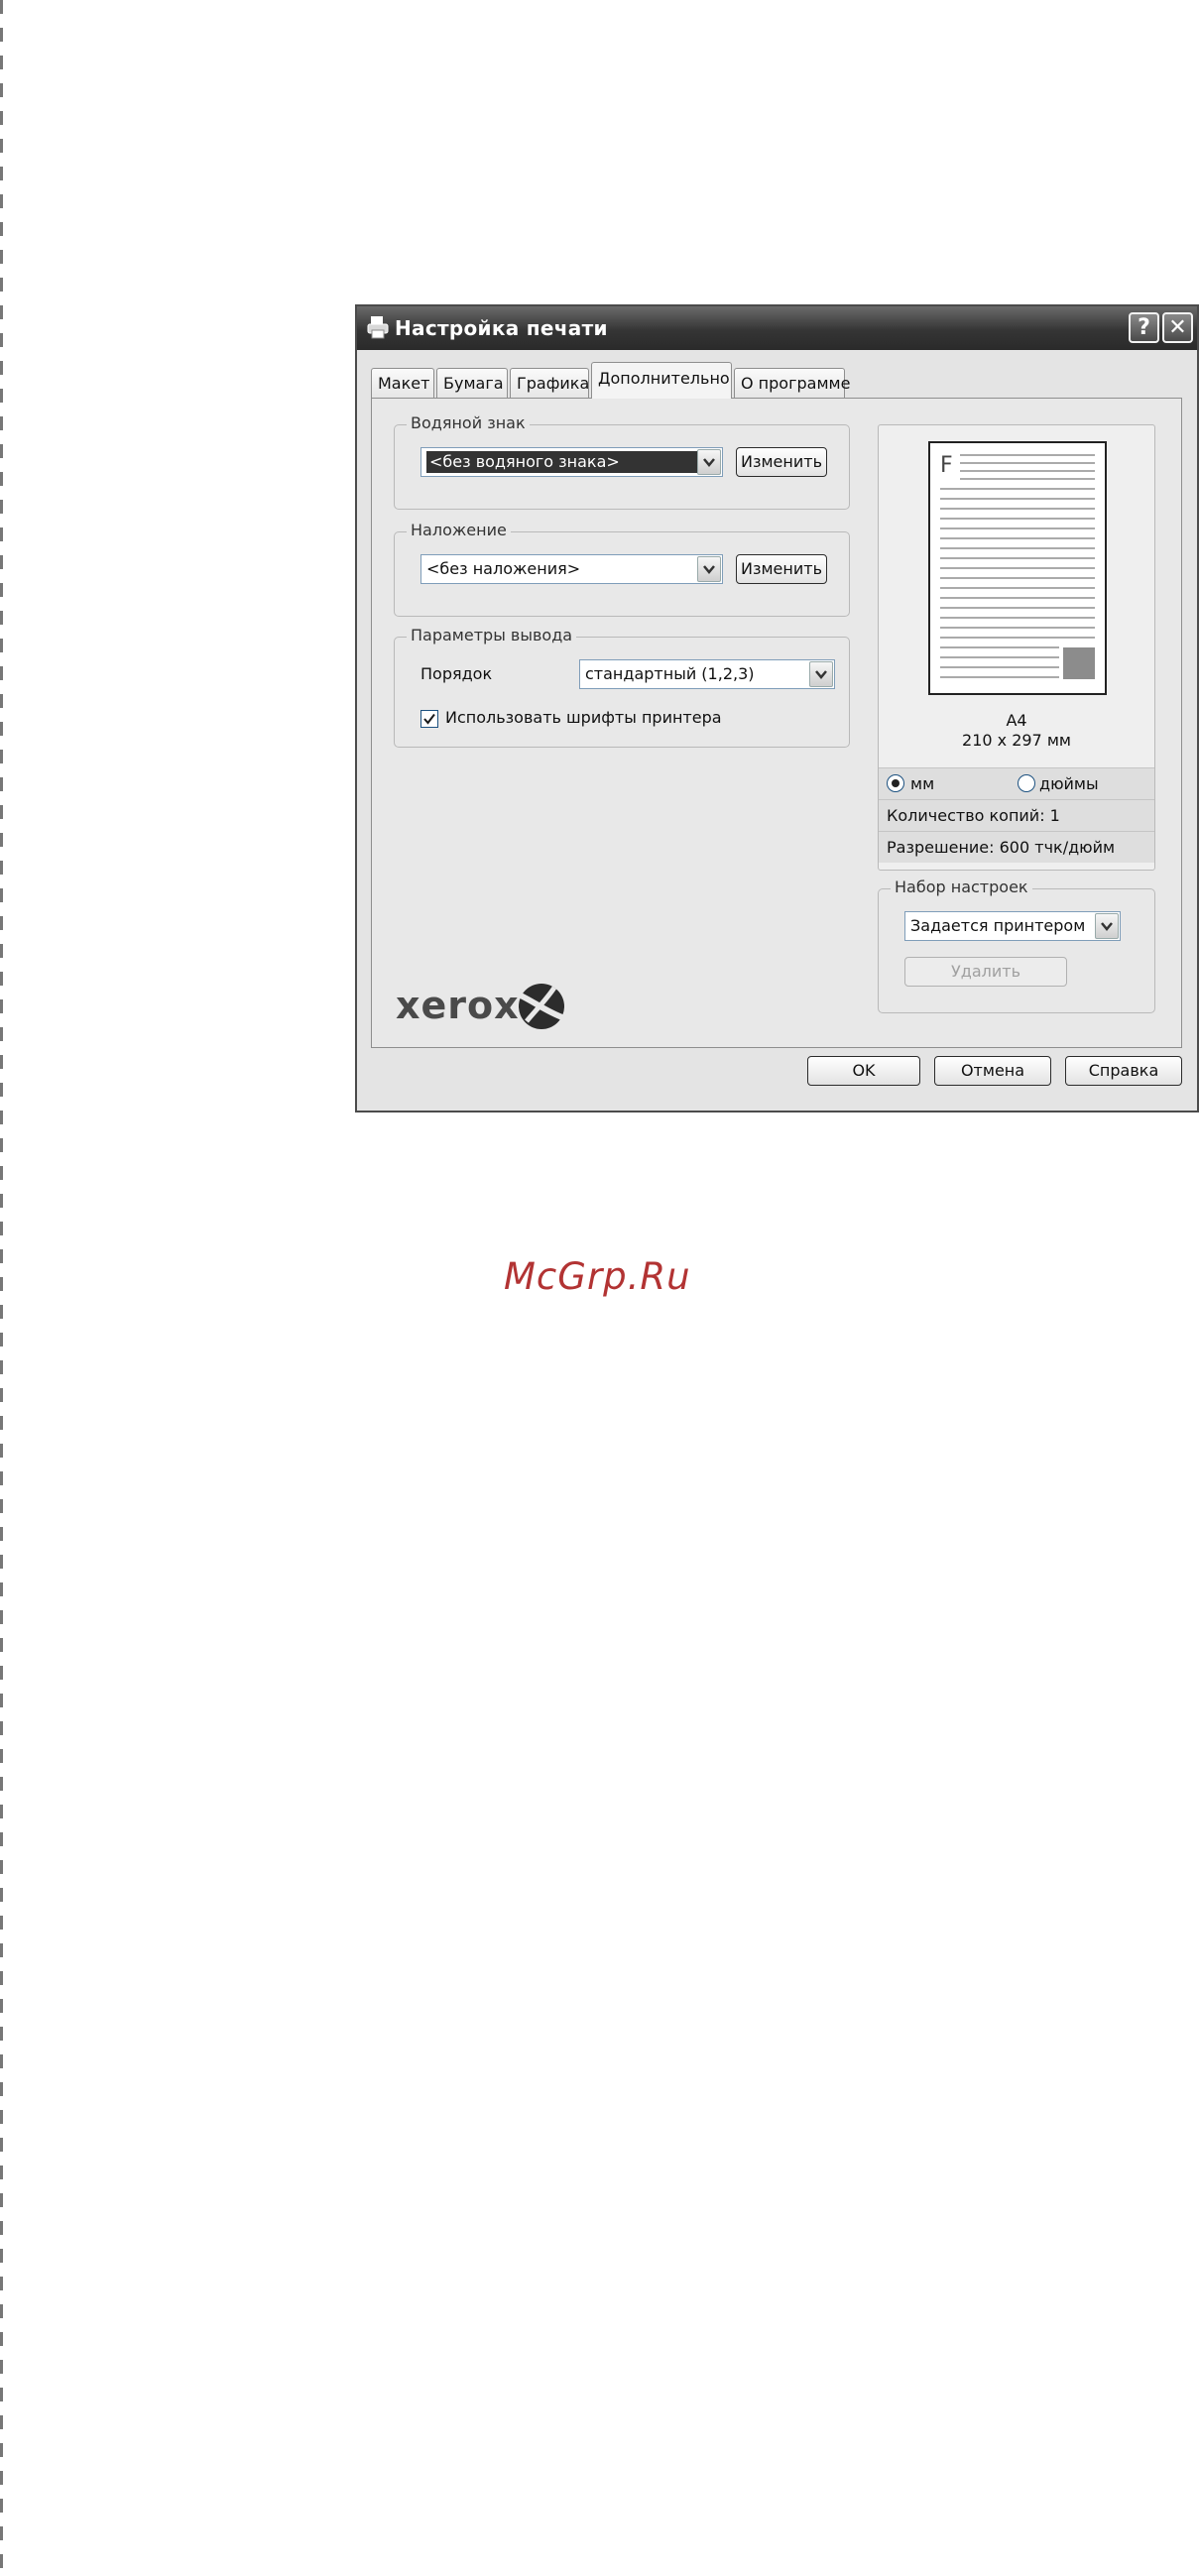  What do you see at coordinates (985, 972) in the screenshot?
I see `delete-preset-button: Удалить` at bounding box center [985, 972].